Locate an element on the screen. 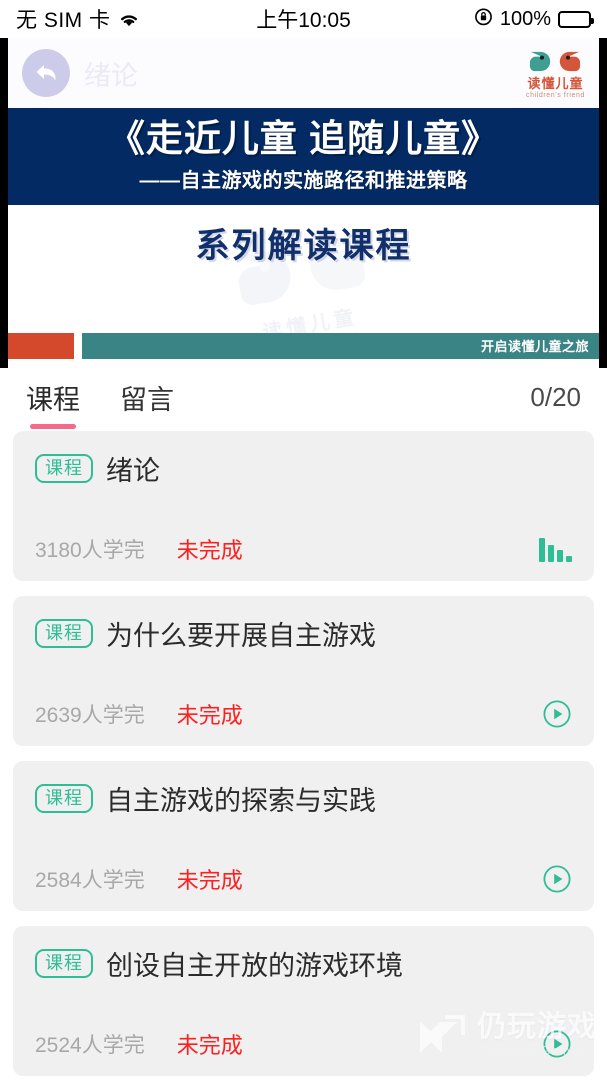  lesson-footer: 2584人学完 未完成 is located at coordinates (303, 862).